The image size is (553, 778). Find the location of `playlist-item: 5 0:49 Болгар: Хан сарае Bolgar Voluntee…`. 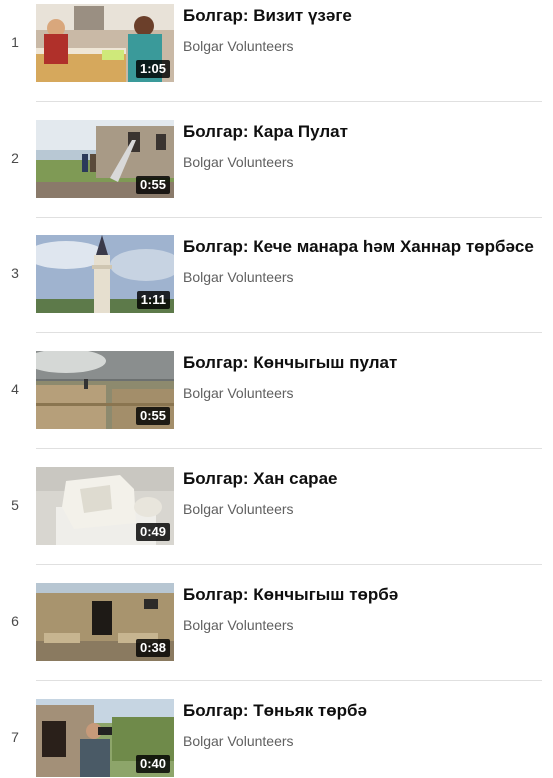

playlist-item: 5 0:49 Болгар: Хан сарае Bolgar Voluntee… is located at coordinates (276, 505).